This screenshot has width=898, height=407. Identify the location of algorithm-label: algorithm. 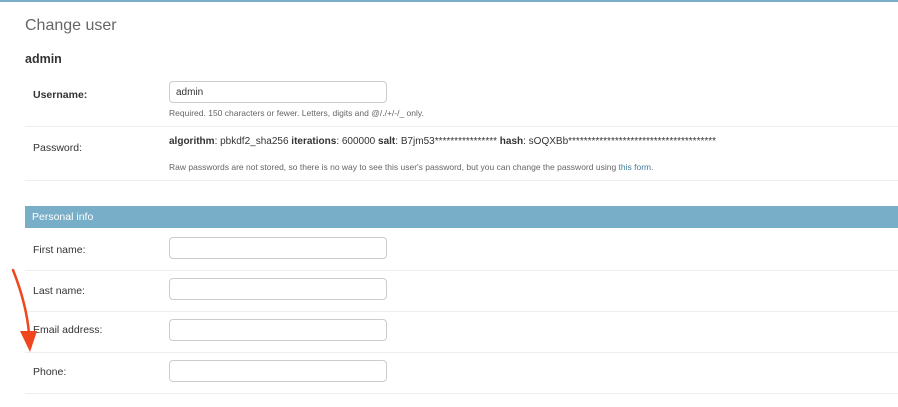
(192, 141).